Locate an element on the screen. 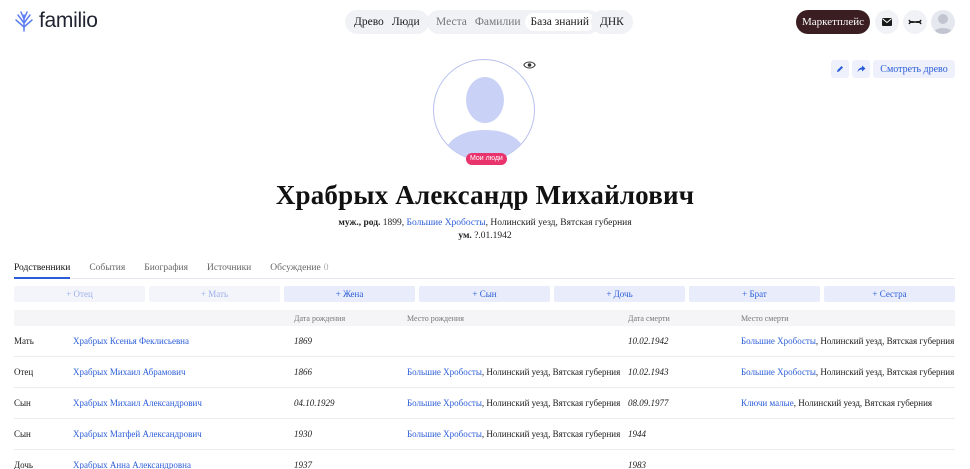  tree-logo-icon is located at coordinates (24, 21).